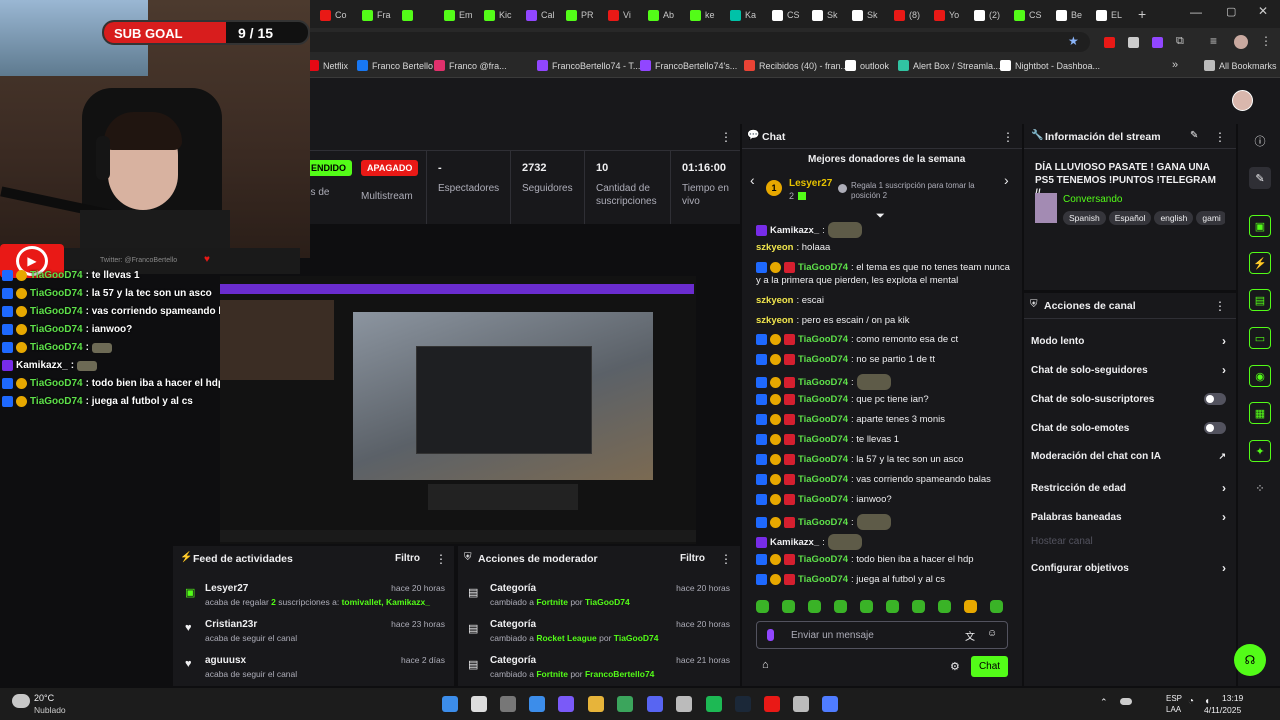 The image size is (1280, 720). What do you see at coordinates (337, 15) in the screenshot?
I see `browser-tab: Co` at bounding box center [337, 15].